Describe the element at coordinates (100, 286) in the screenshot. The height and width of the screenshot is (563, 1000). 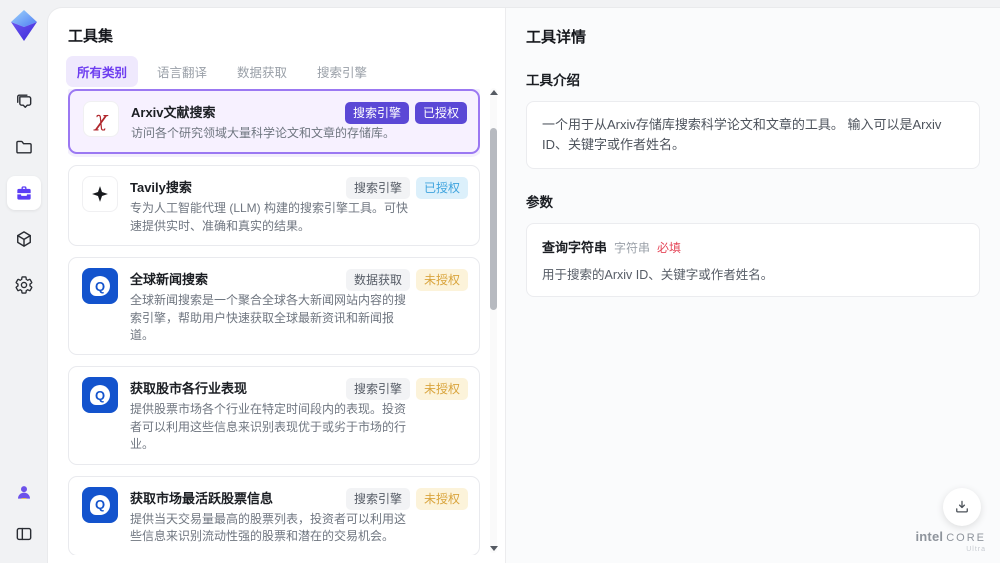
I see `globe-blue-icon: Q` at that location.